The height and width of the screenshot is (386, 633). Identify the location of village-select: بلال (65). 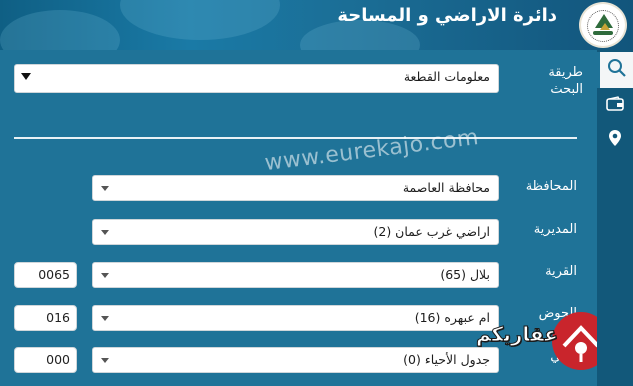
(295, 275).